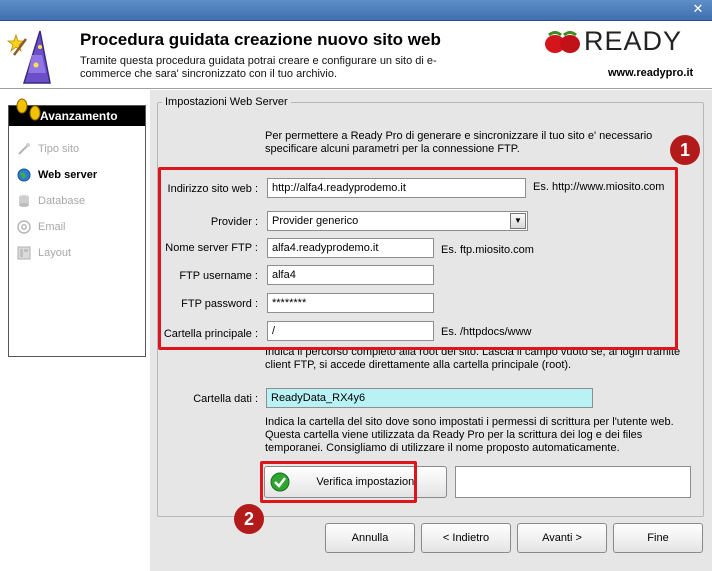 The height and width of the screenshot is (571, 712). Describe the element at coordinates (562, 538) in the screenshot. I see `next-button: Avanti >` at that location.